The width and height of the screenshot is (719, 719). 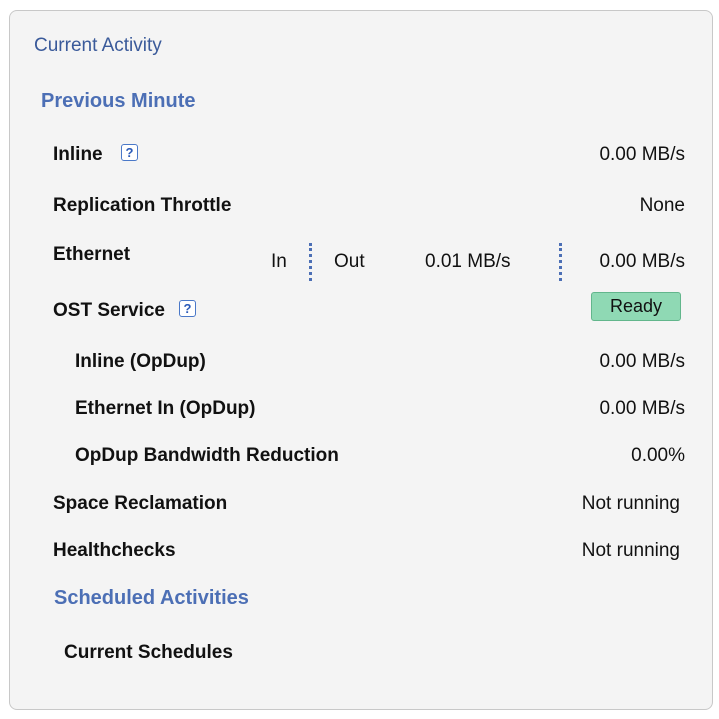 I want to click on inline-opdup-value: 0.00 MB/s, so click(x=642, y=361).